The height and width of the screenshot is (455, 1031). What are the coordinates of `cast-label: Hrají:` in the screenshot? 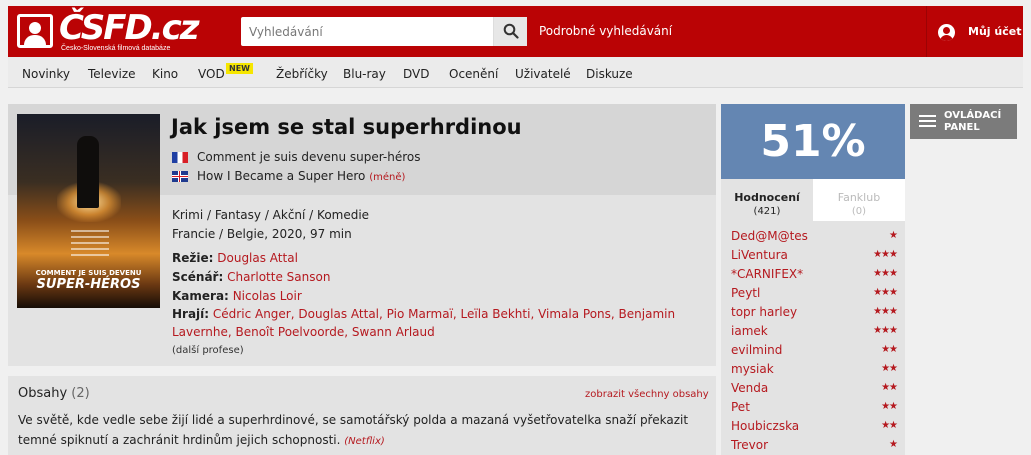 It's located at (191, 314).